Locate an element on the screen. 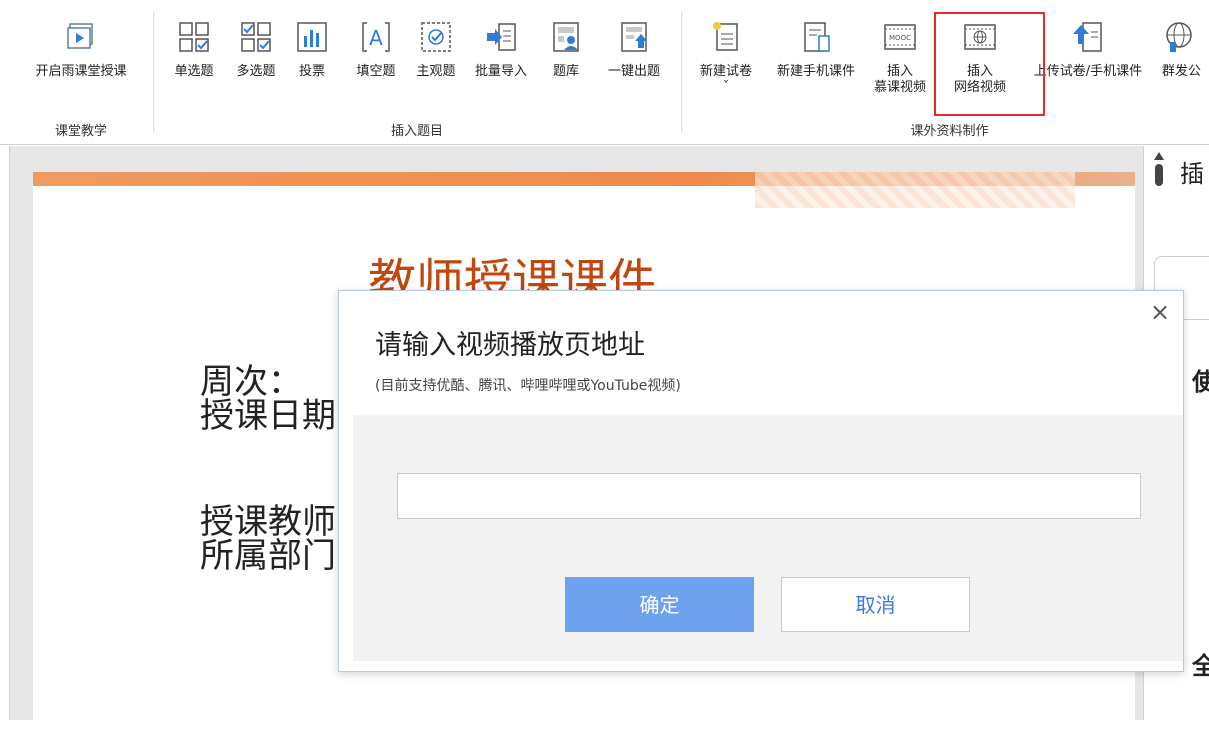 The image size is (1209, 732). question-bank-label: 题库 is located at coordinates (565, 71).